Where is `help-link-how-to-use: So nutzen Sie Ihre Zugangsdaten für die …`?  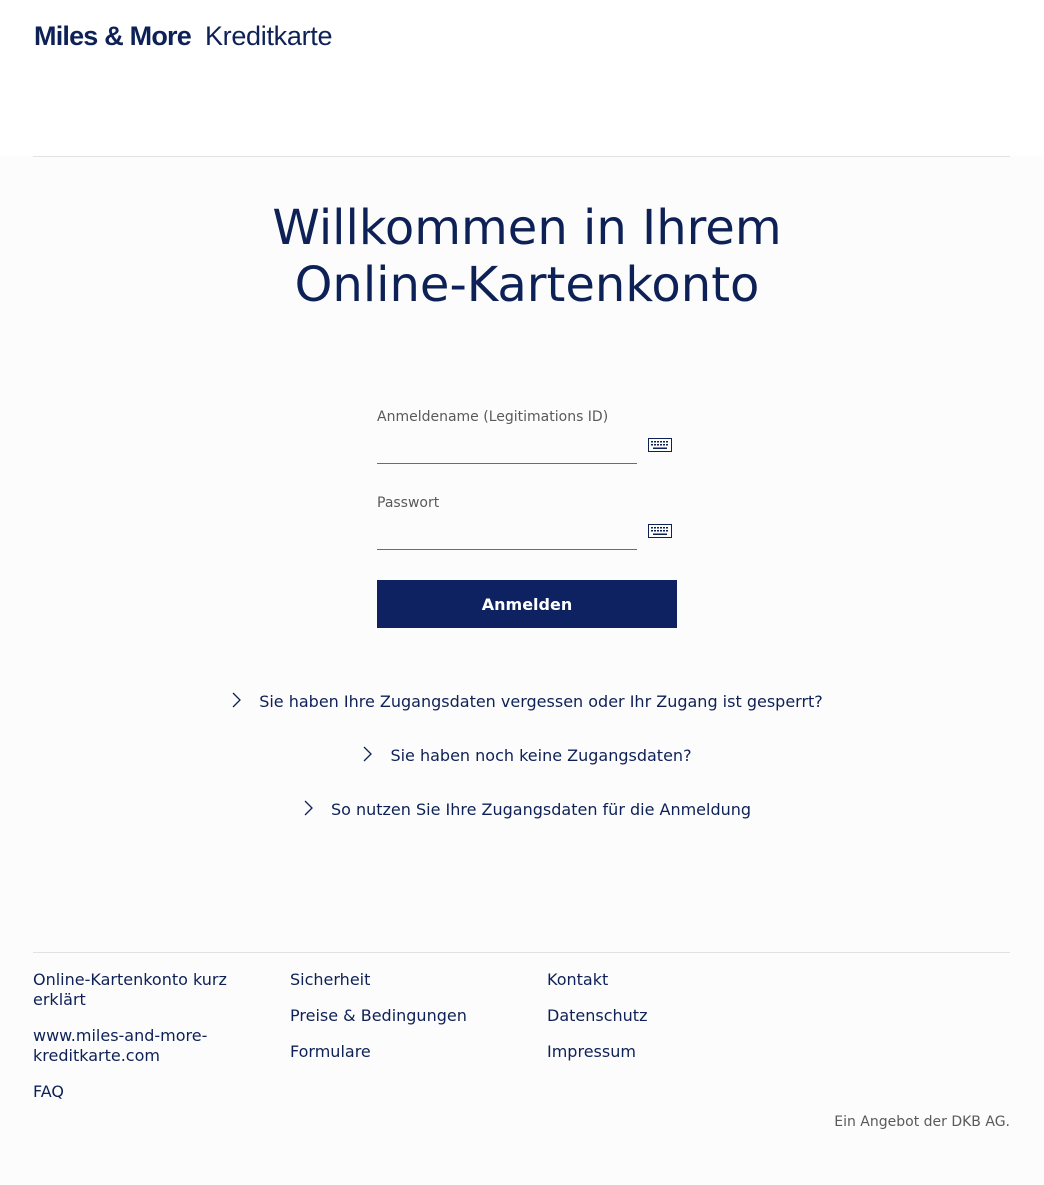 help-link-how-to-use: So nutzen Sie Ihre Zugangsdaten für die … is located at coordinates (522, 809).